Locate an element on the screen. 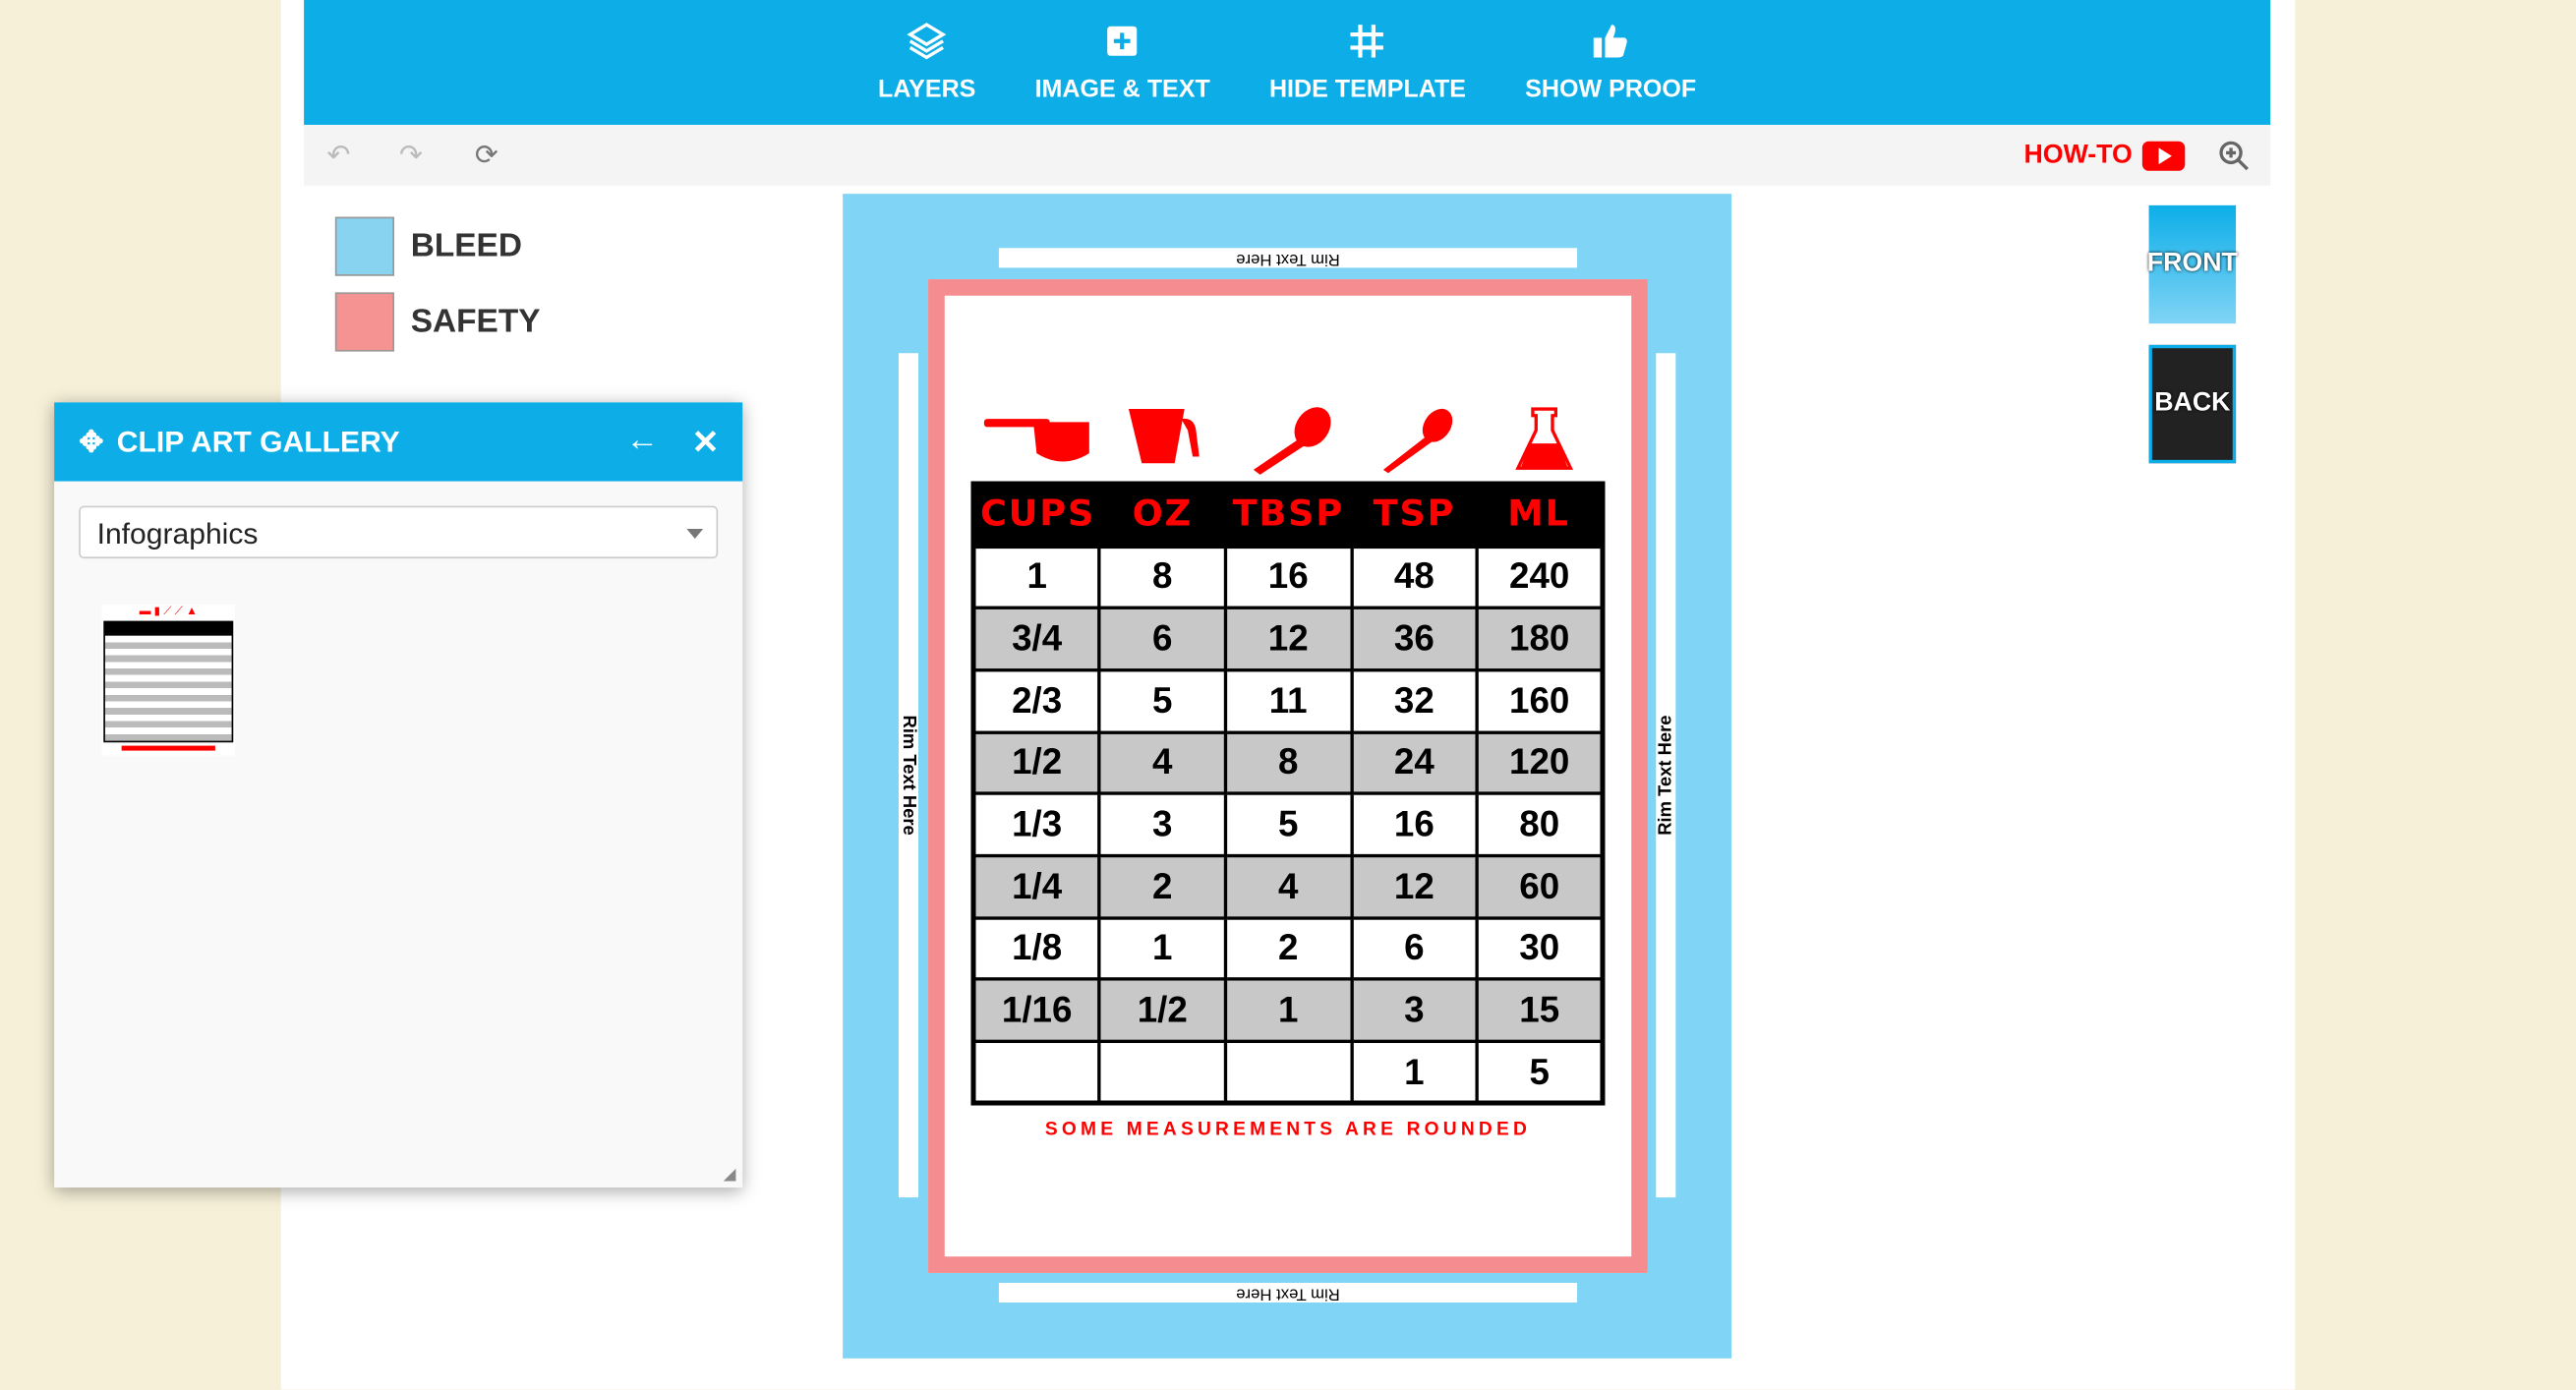  table-row: 1/8 1 2 6 30 is located at coordinates (1288, 948).